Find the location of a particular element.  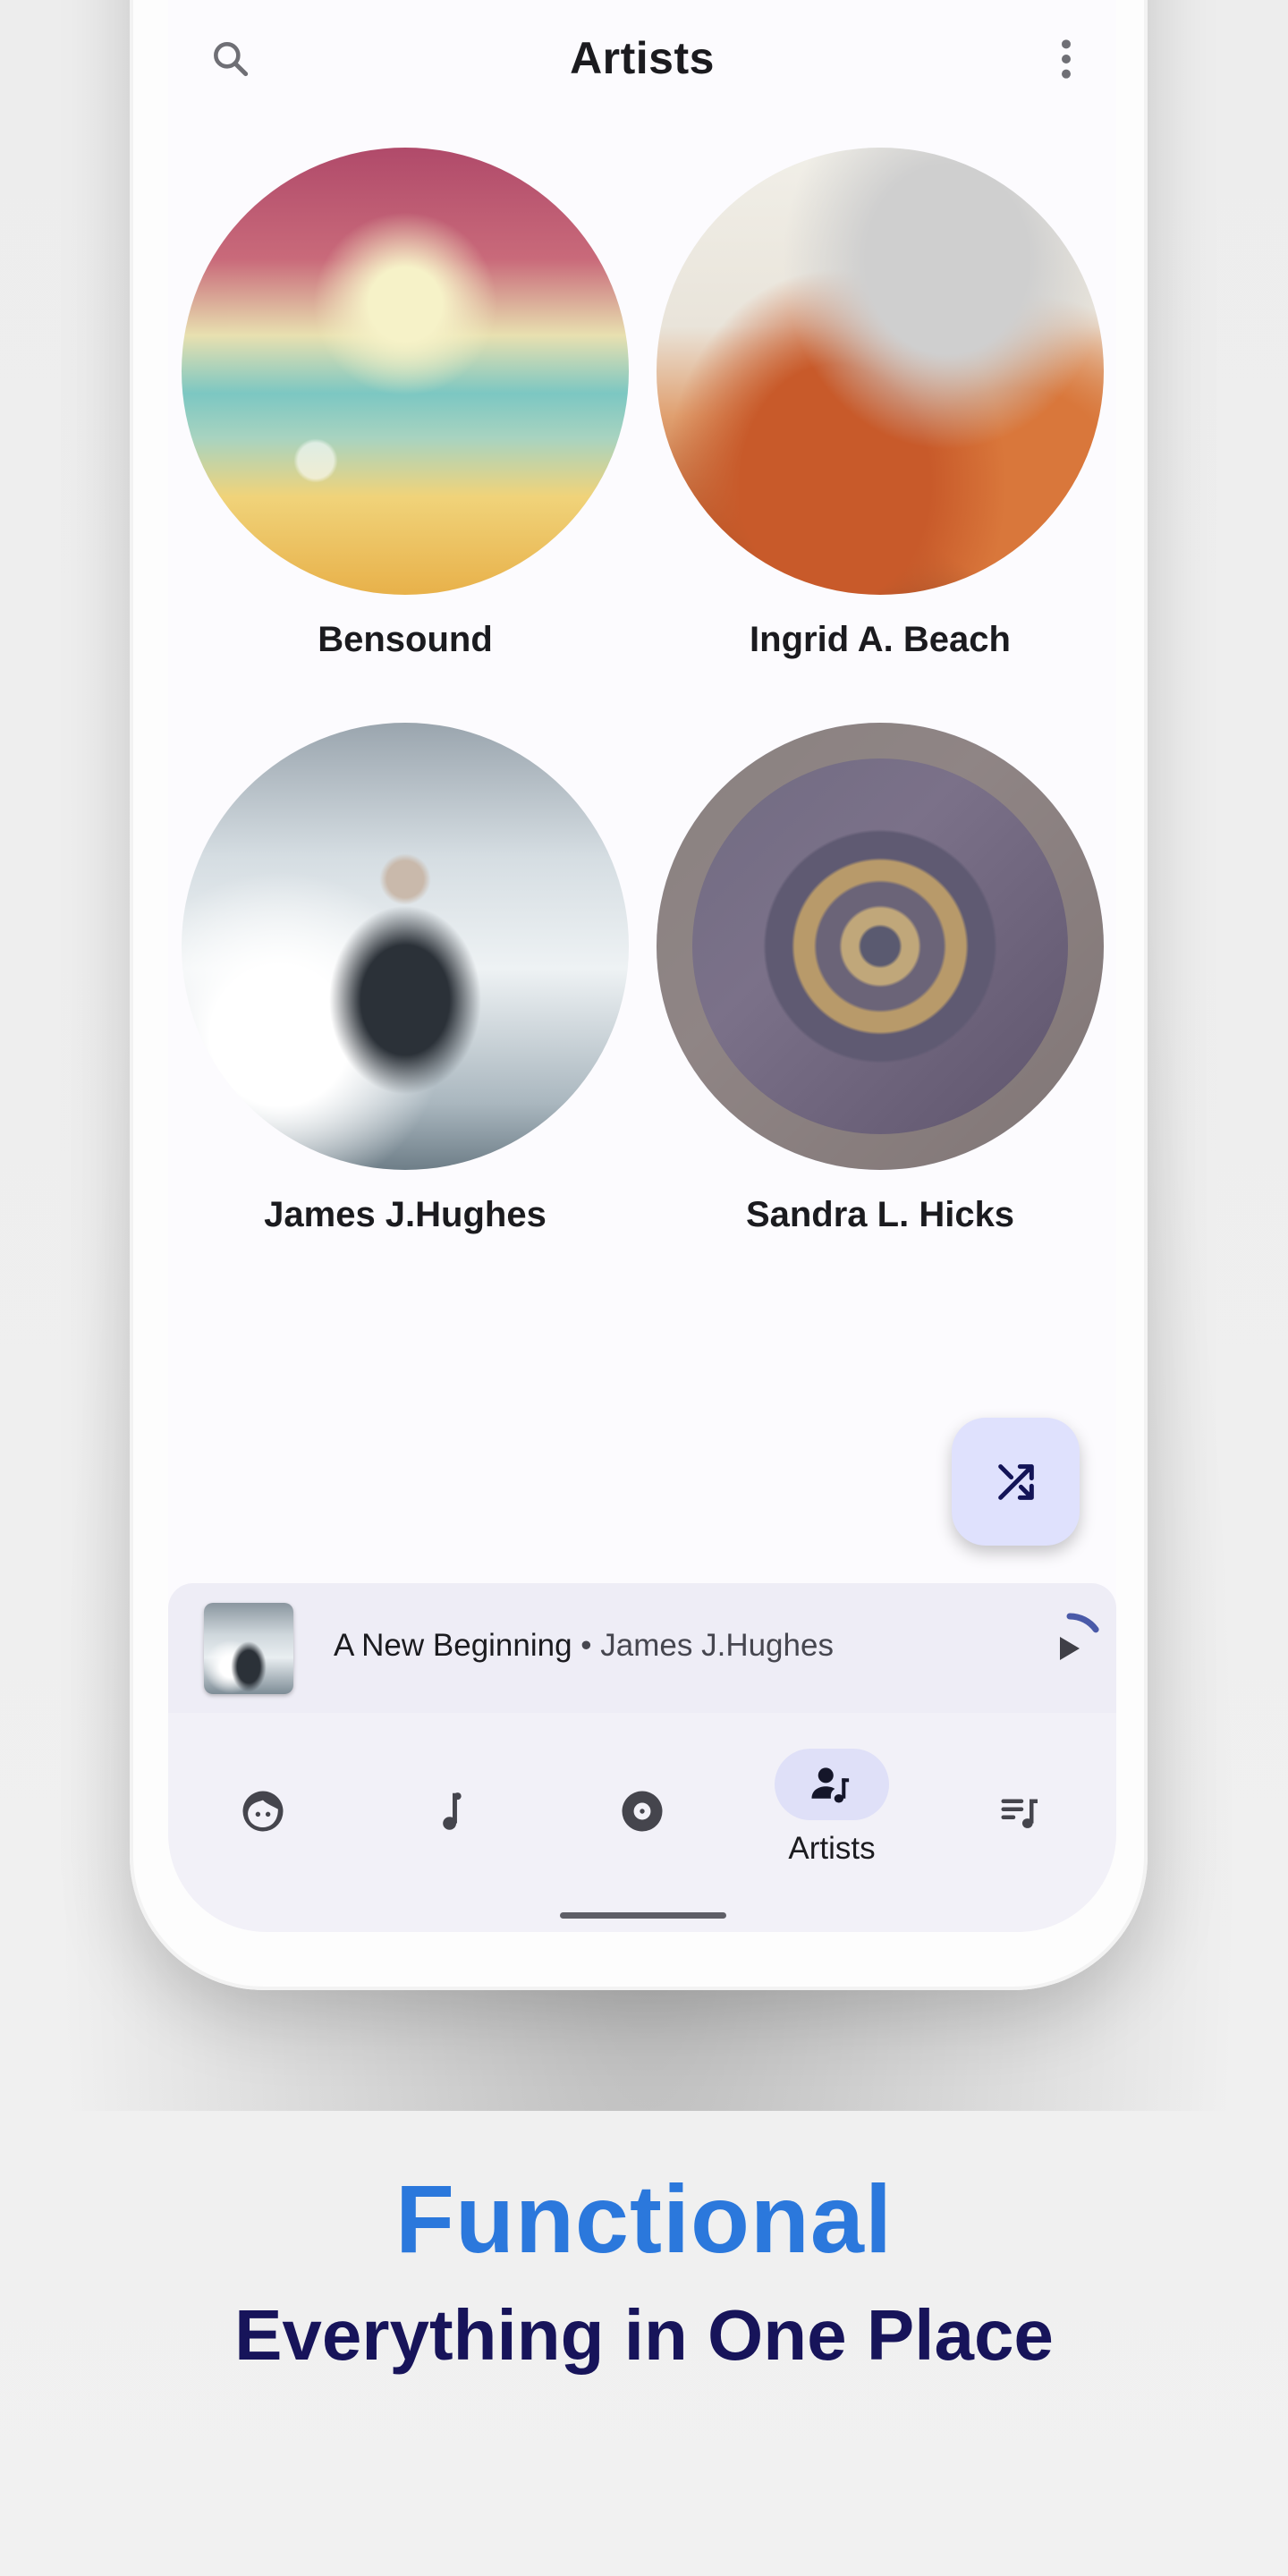

now-playing-artwork is located at coordinates (248, 1648).